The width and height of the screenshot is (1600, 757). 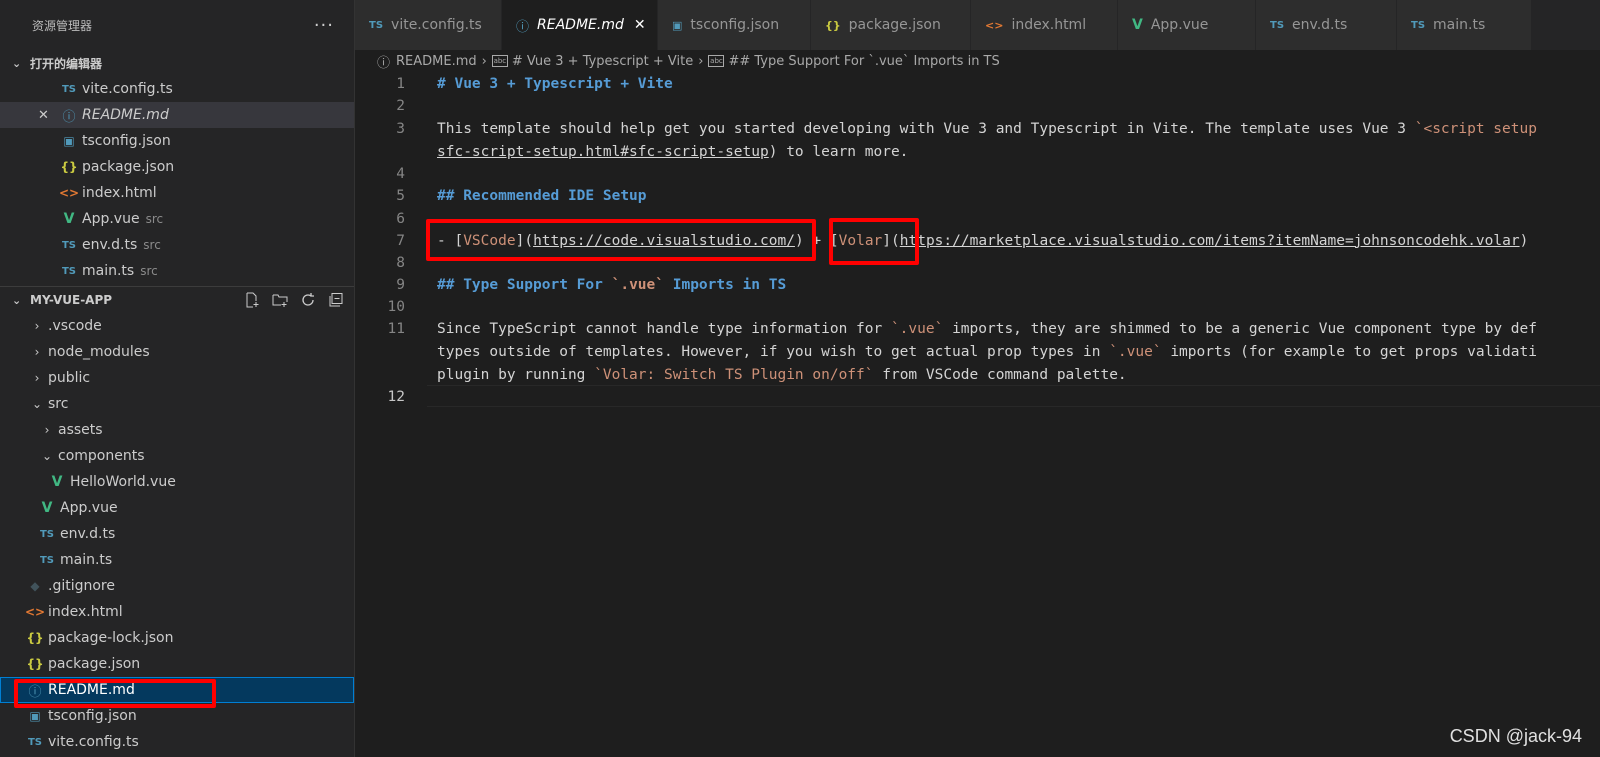 I want to click on open-editor-item: TS main.ts src, so click(x=177, y=271).